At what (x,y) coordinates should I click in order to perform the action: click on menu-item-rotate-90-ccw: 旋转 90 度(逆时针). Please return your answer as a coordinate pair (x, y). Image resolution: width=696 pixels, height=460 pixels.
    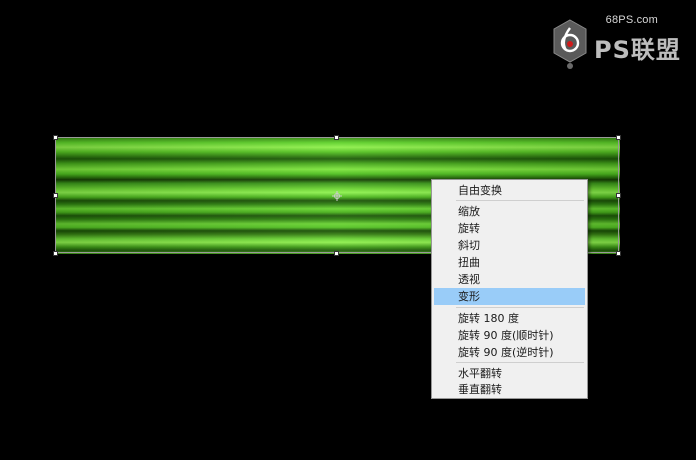
    Looking at the image, I should click on (509, 352).